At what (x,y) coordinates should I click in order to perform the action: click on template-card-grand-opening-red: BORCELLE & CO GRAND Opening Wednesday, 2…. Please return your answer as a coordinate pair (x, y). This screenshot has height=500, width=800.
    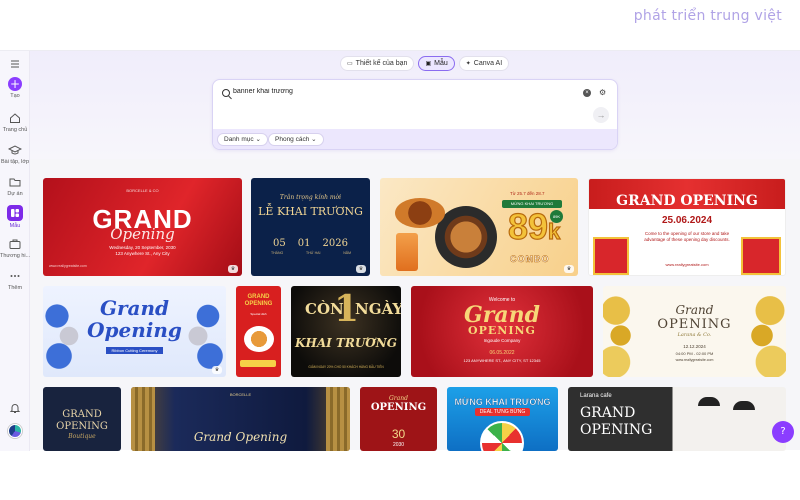
    Looking at the image, I should click on (142, 227).